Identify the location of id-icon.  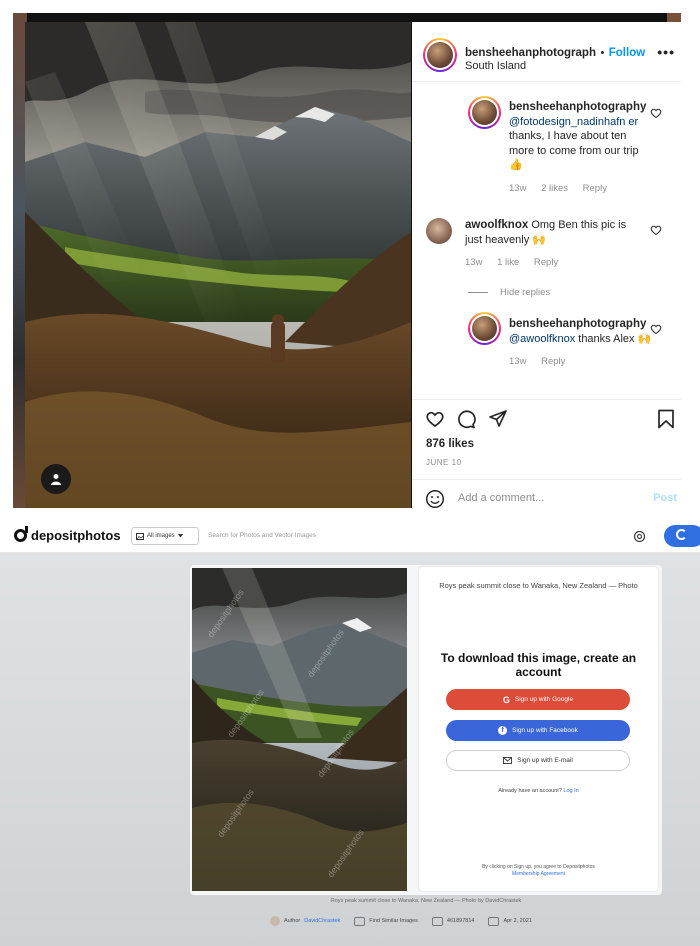
(437, 921).